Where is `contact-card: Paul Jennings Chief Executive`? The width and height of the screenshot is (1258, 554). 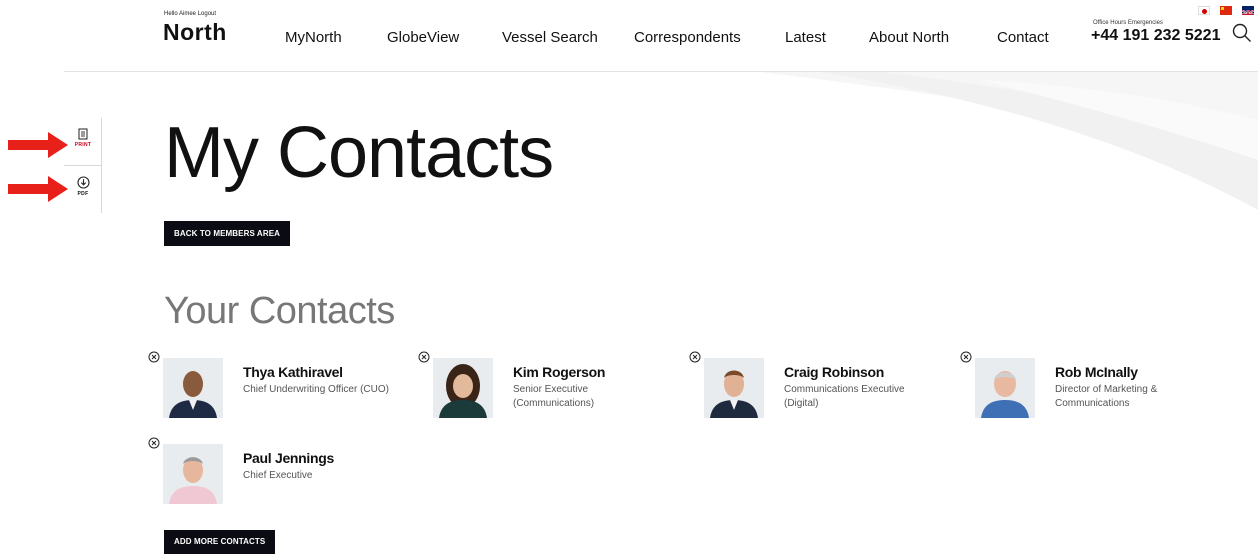
contact-card: Paul Jennings Chief Executive is located at coordinates (278, 470).